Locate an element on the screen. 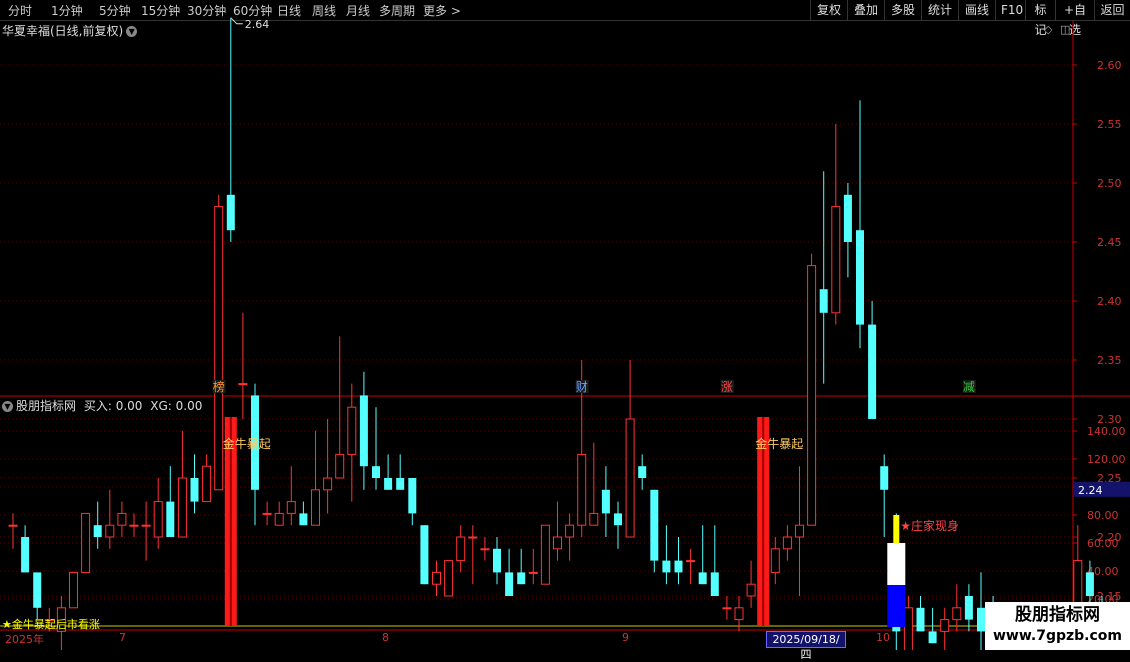  indicator-tick-label: 80.00 is located at coordinates (1103, 515).